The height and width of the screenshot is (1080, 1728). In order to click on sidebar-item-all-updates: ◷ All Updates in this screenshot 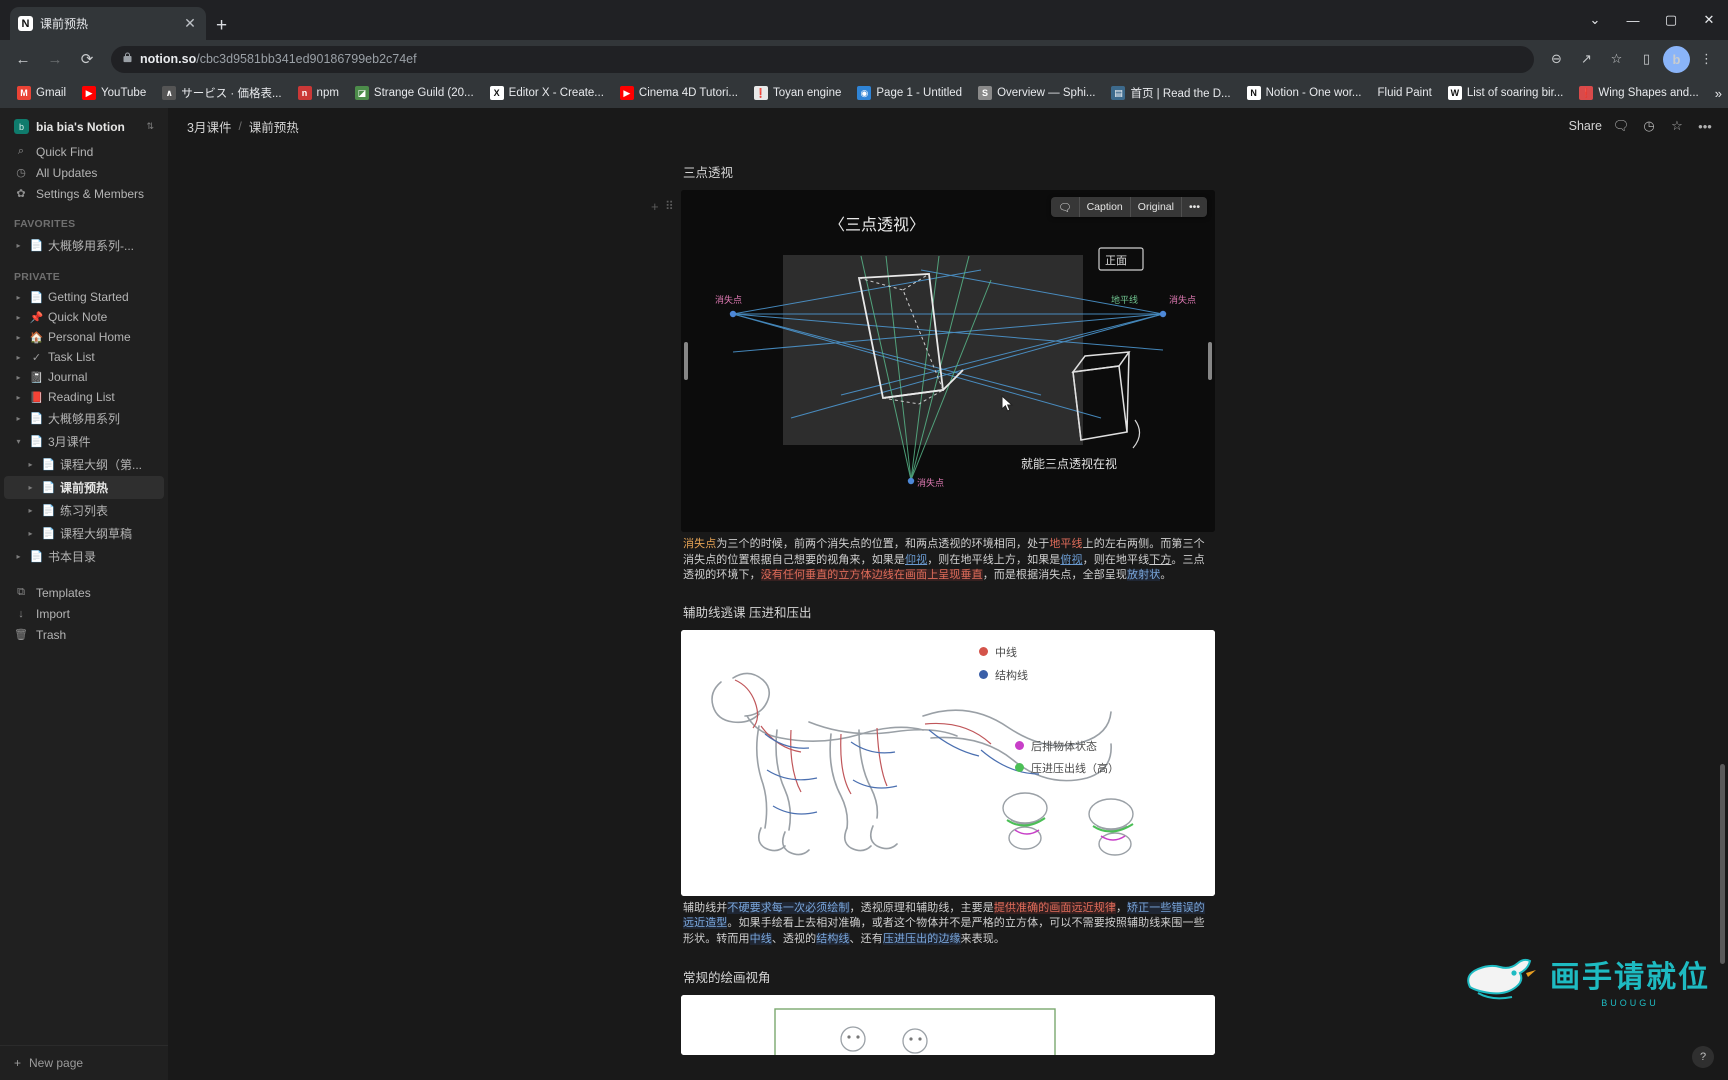, I will do `click(84, 172)`.